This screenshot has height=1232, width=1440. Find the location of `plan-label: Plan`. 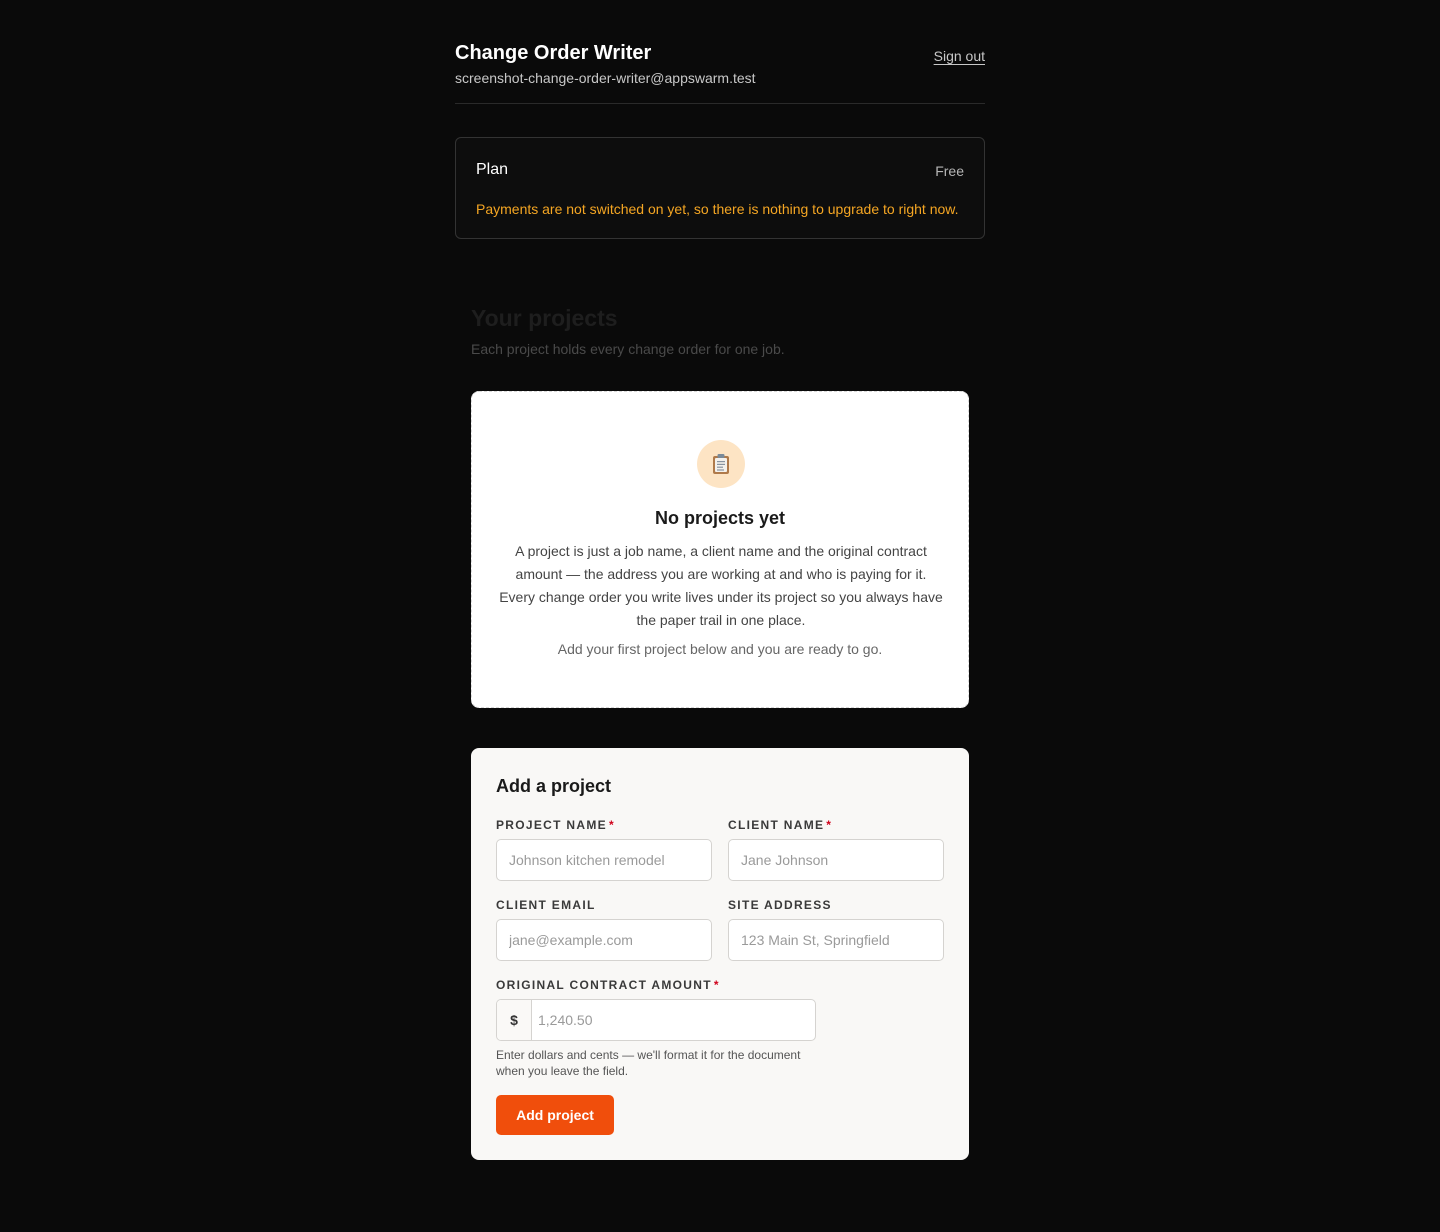

plan-label: Plan is located at coordinates (492, 169).